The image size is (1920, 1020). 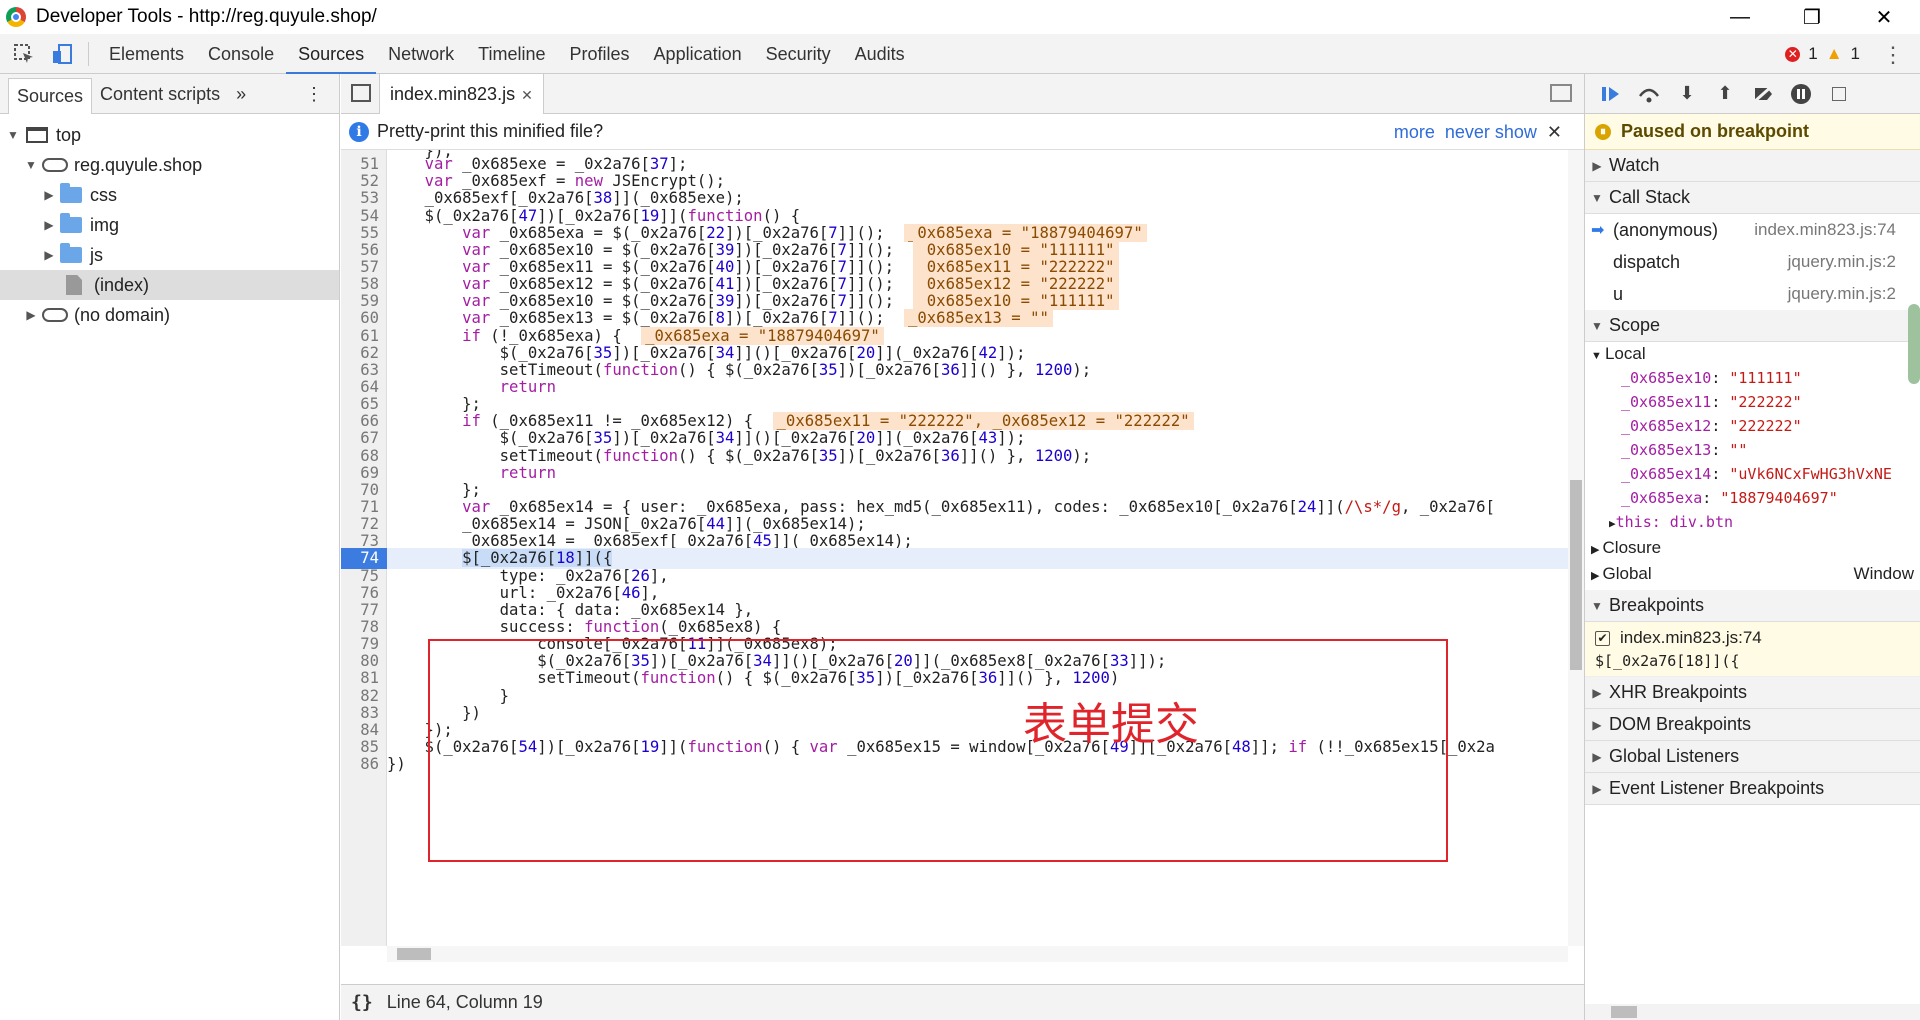 I want to click on tab-elements: Elements, so click(x=146, y=54).